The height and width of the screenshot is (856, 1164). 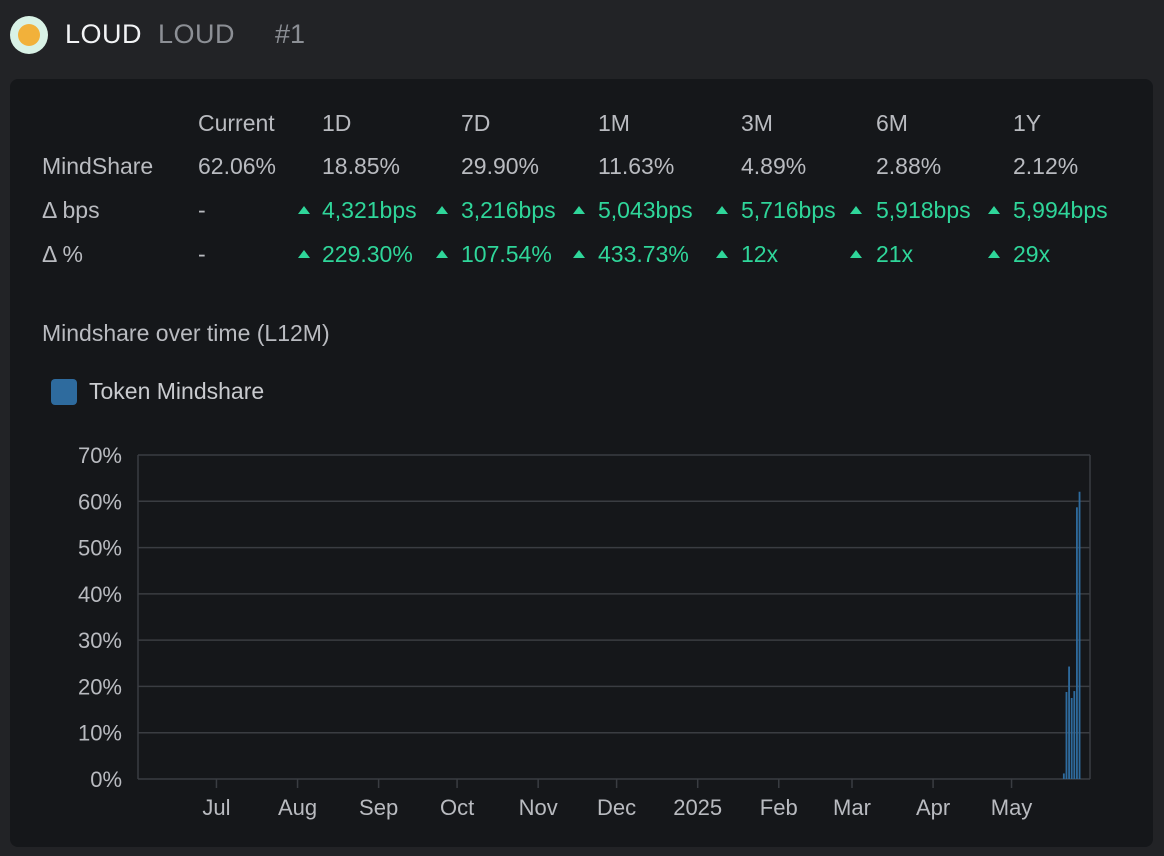 I want to click on token-rank: #1, so click(x=290, y=34).